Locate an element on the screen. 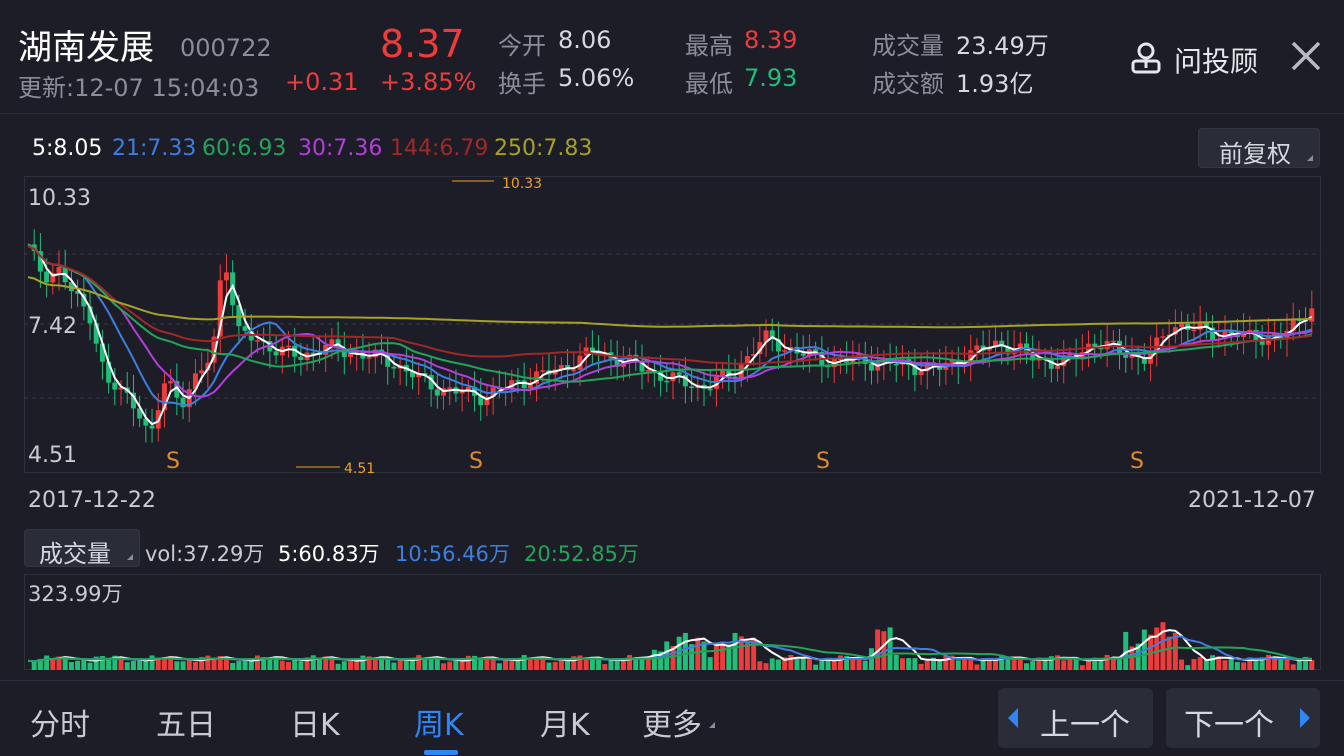  prev-stock-label: 上一个 is located at coordinates (1085, 725).